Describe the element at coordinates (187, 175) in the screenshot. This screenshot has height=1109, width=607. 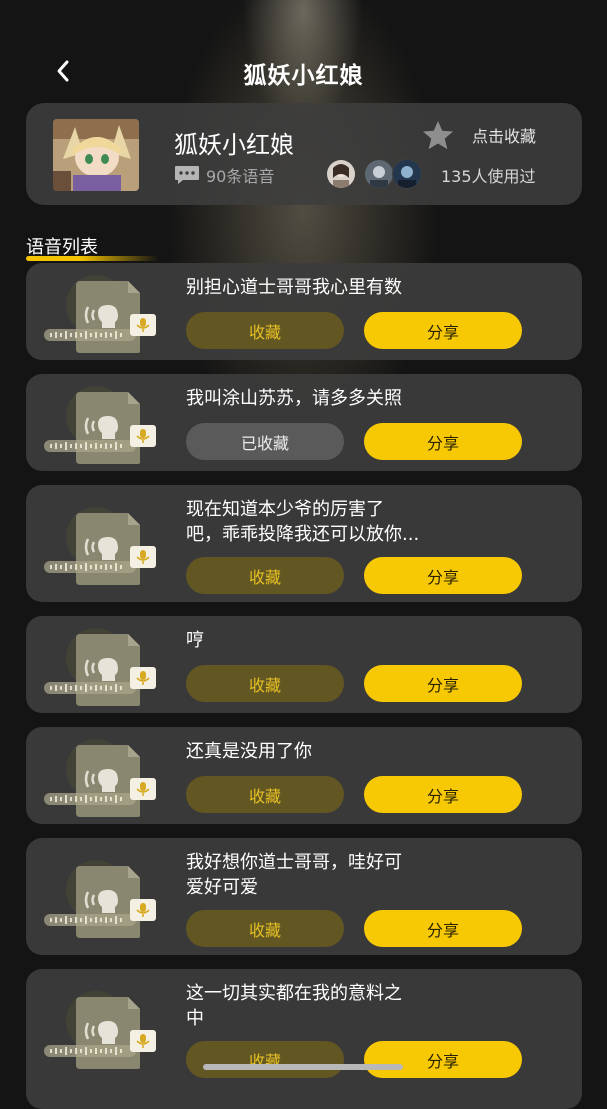
I see `message-icon` at that location.